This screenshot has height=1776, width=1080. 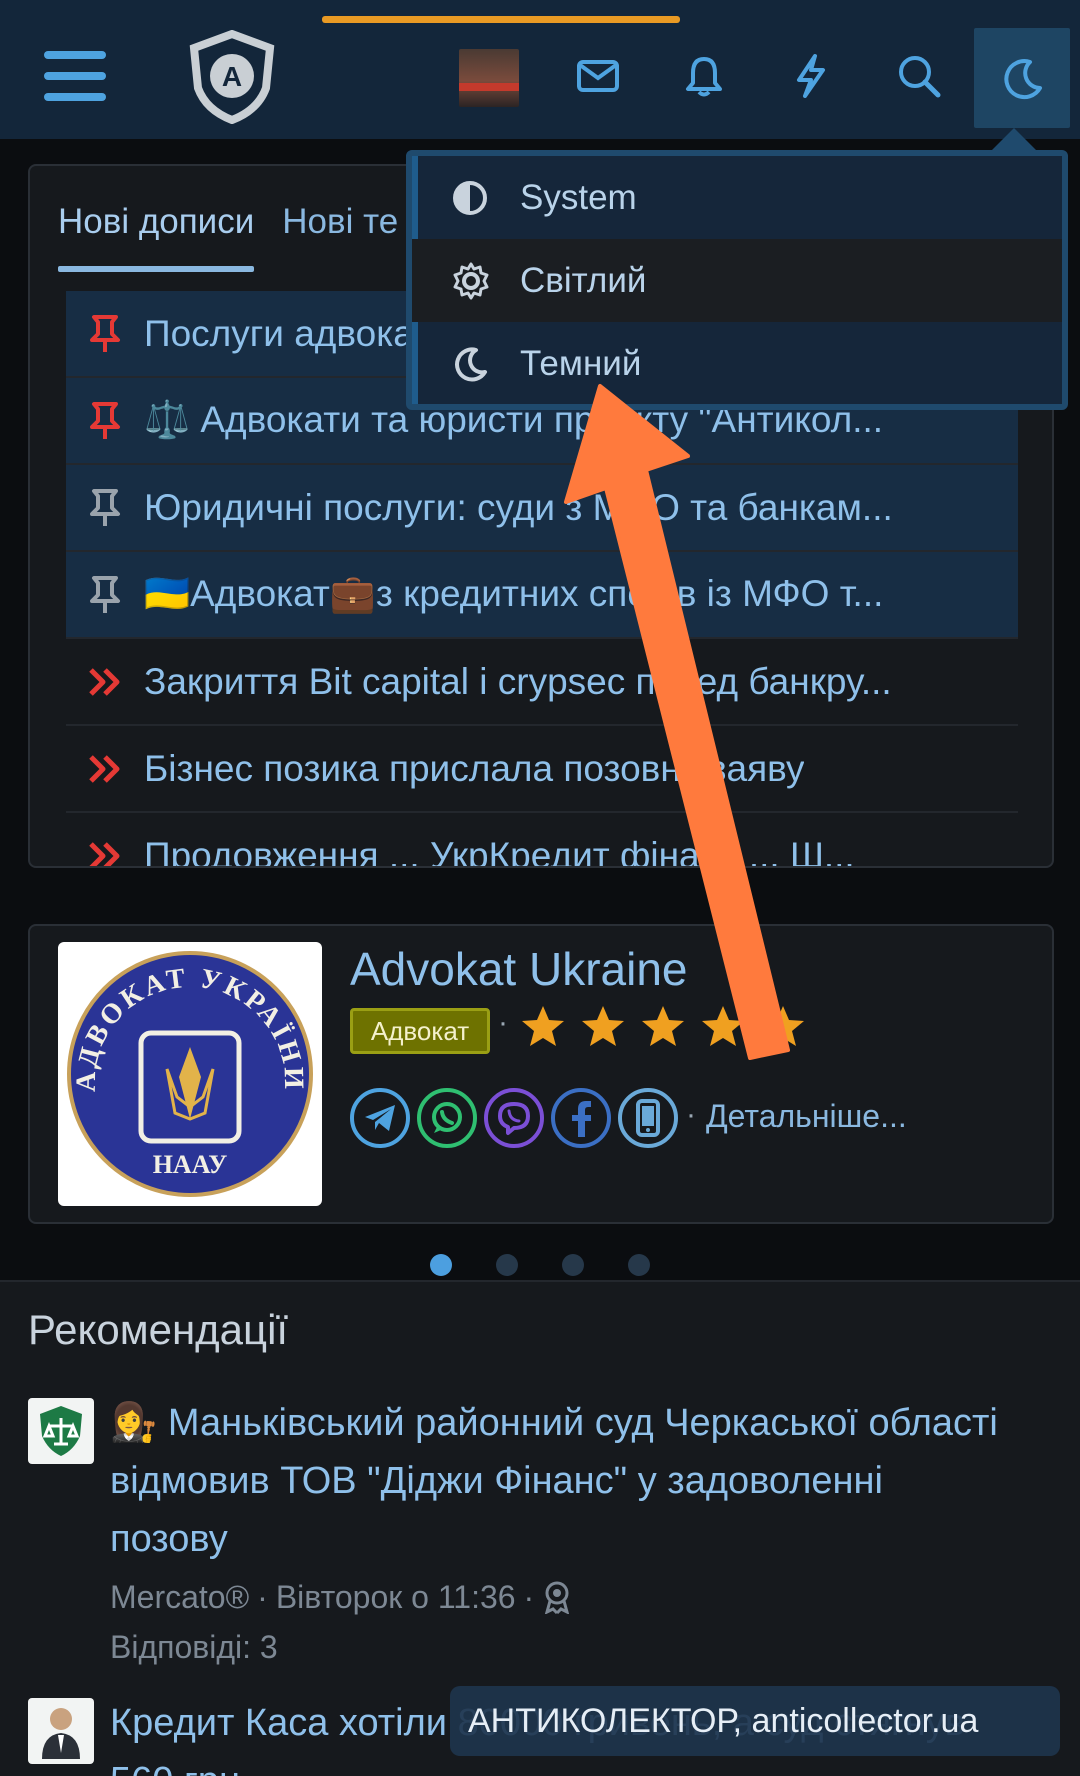 I want to click on svg-text: НААУ, so click(x=190, y=1164).